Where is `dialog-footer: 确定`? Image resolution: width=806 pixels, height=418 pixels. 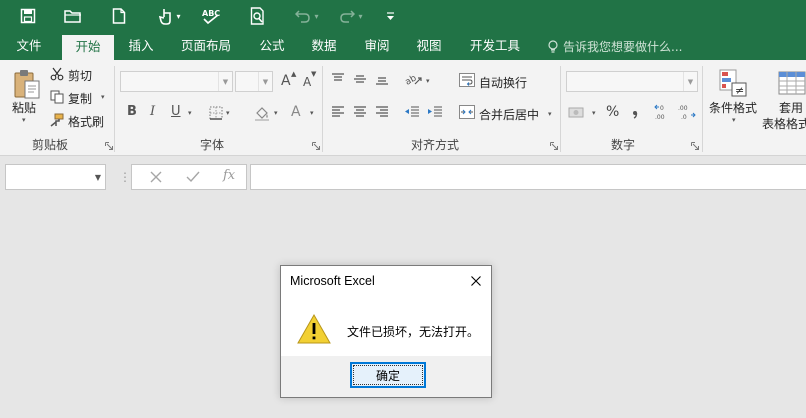
dialog-footer: 确定 is located at coordinates (386, 376).